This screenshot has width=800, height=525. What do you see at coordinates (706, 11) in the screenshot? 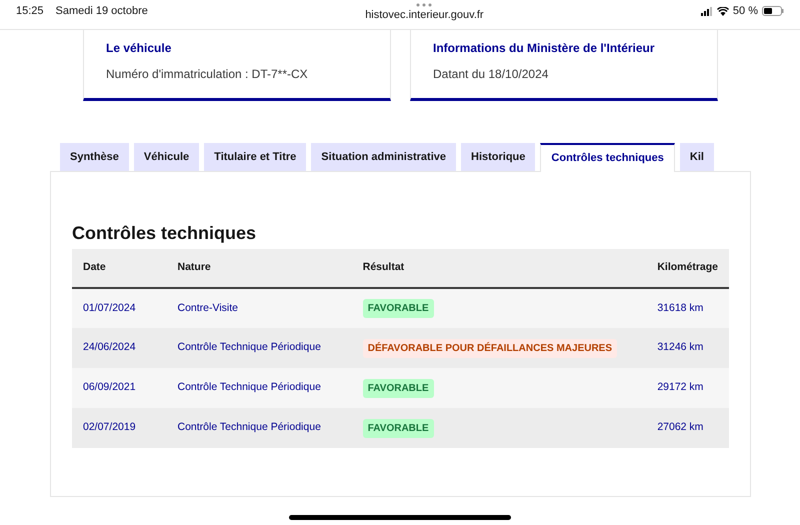
I see `signal-icon` at bounding box center [706, 11].